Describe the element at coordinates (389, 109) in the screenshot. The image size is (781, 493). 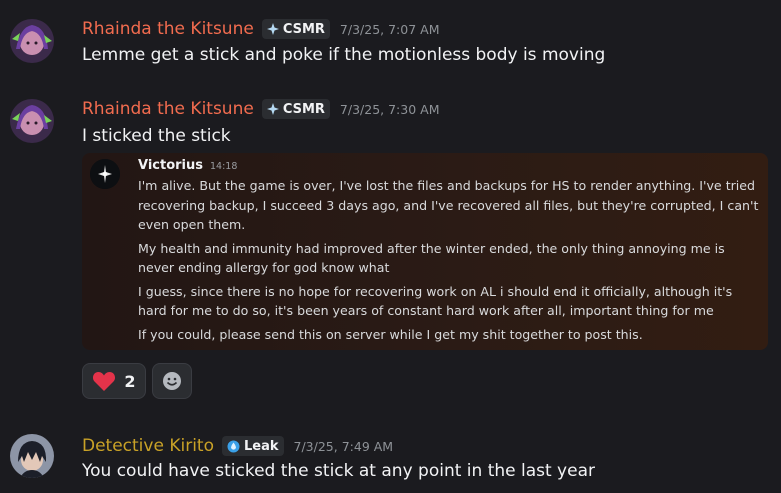
I see `timestamp: 7/3/25, 7:30 AM` at that location.